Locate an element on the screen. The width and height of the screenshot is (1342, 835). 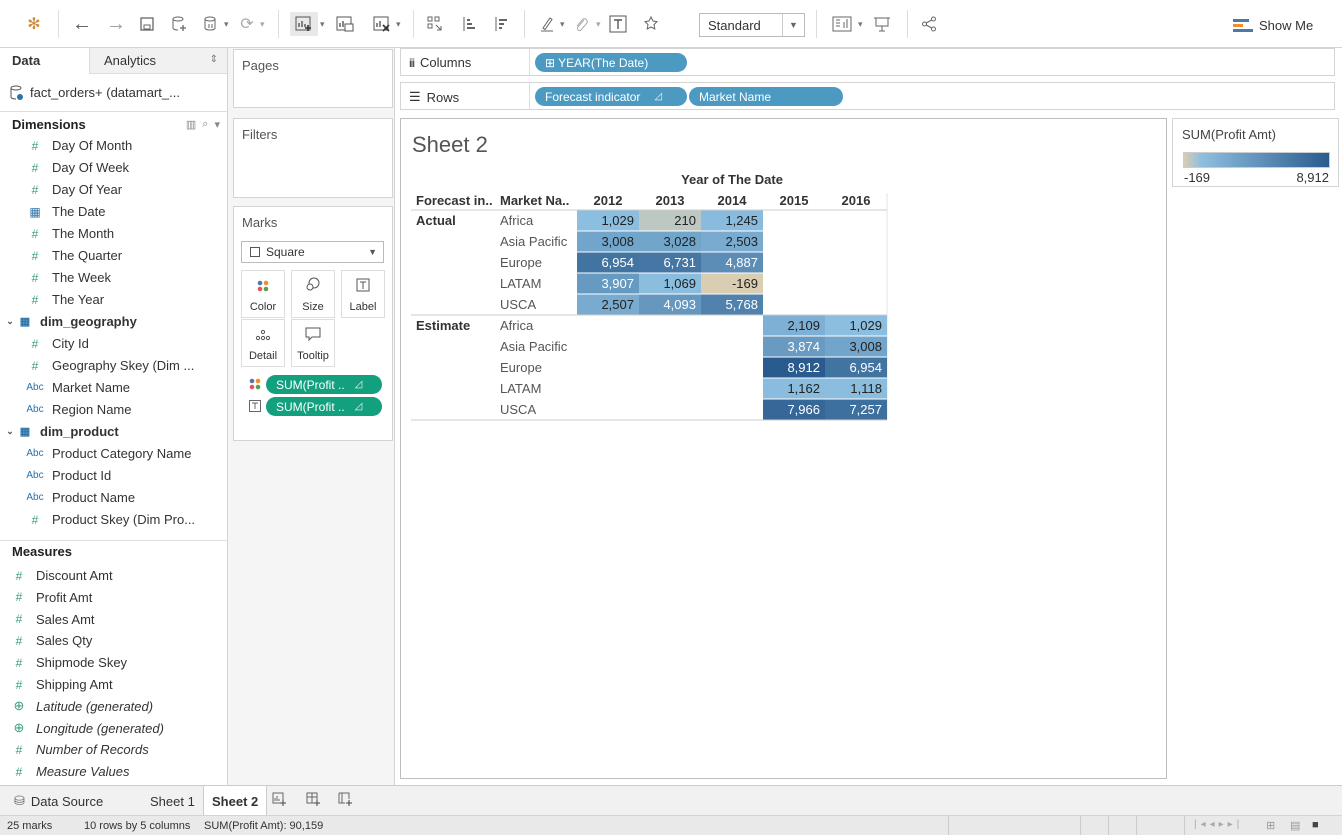
field-item: ⊕ Longitude (generated) is located at coordinates (113, 728).